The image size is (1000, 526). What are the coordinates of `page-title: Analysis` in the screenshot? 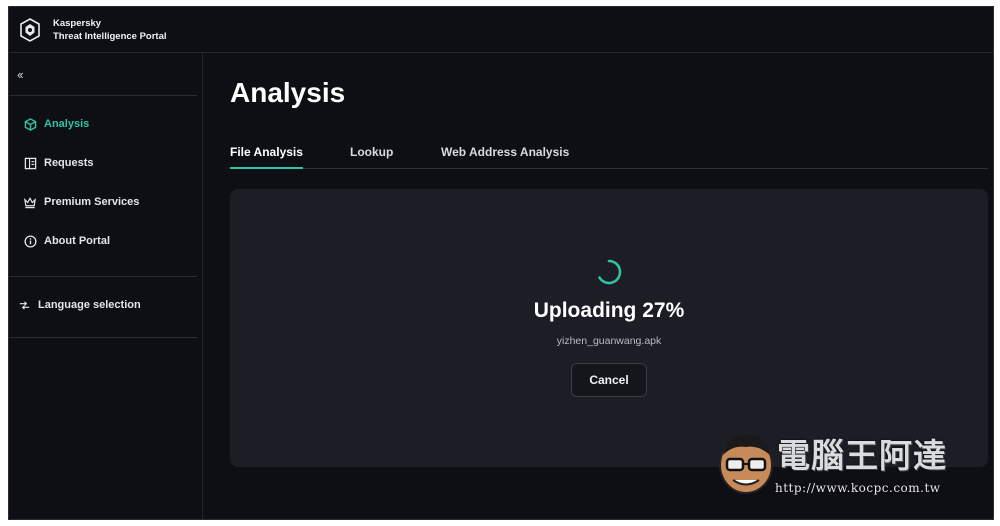 It's located at (288, 92).